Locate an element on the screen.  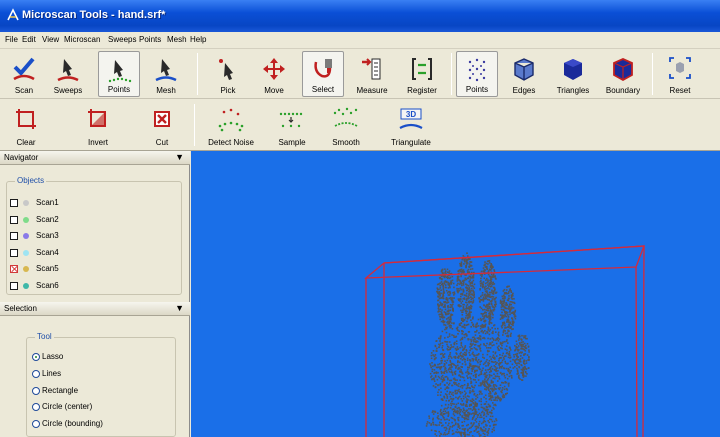
toolbar-separator is located at coordinates (652, 74).